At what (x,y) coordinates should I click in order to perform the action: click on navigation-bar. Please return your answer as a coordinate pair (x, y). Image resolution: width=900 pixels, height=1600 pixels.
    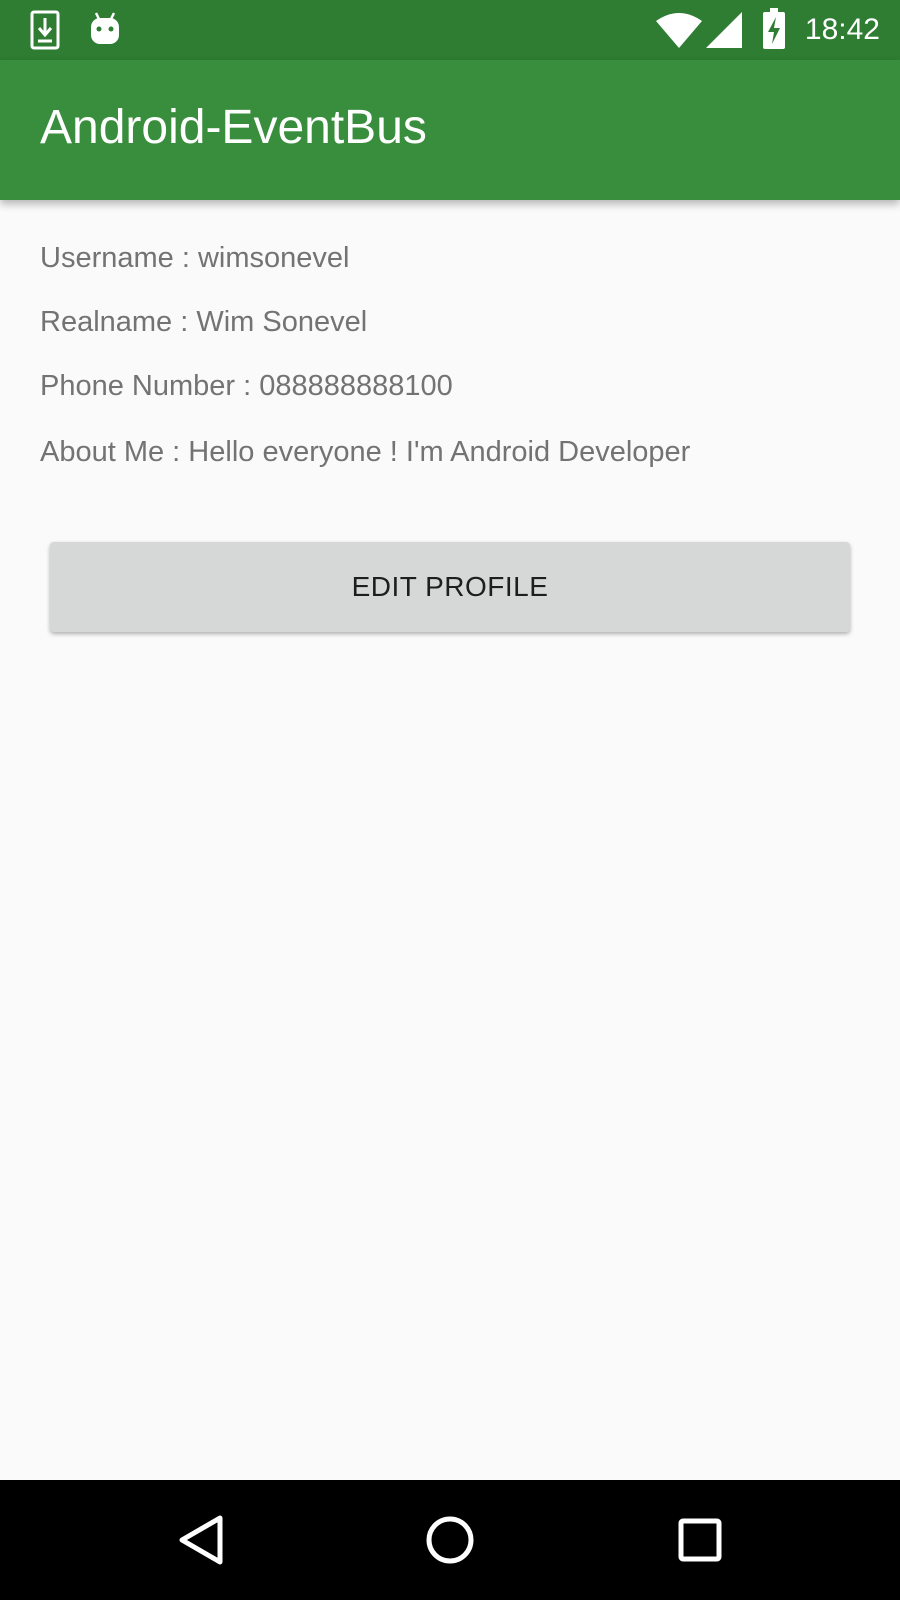
    Looking at the image, I should click on (450, 1540).